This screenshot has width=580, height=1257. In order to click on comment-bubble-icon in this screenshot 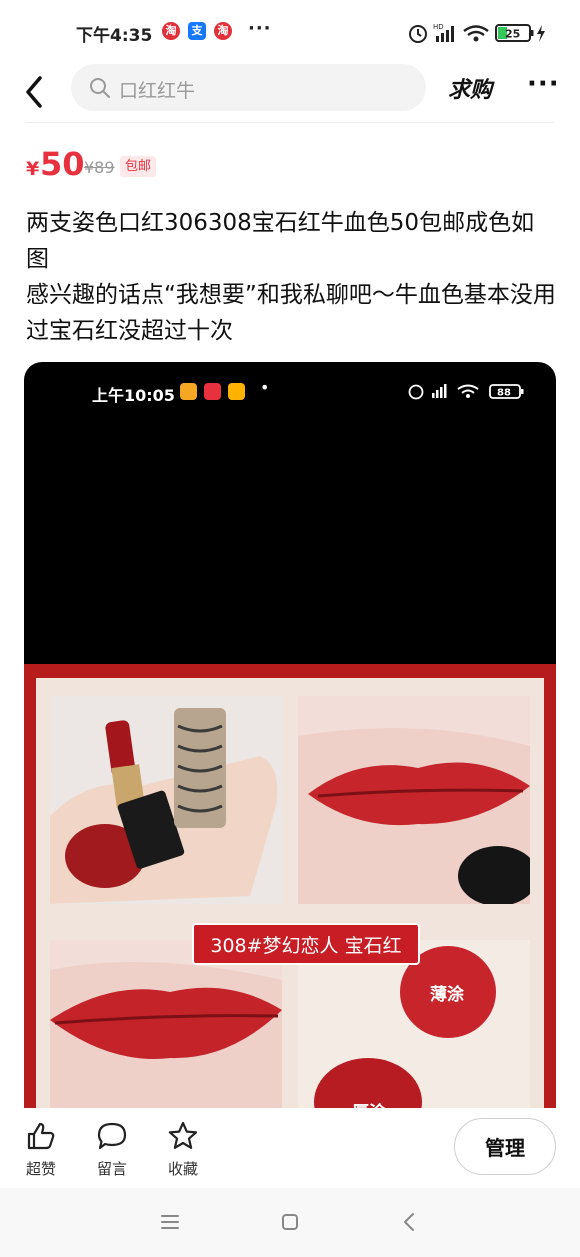, I will do `click(112, 1136)`.